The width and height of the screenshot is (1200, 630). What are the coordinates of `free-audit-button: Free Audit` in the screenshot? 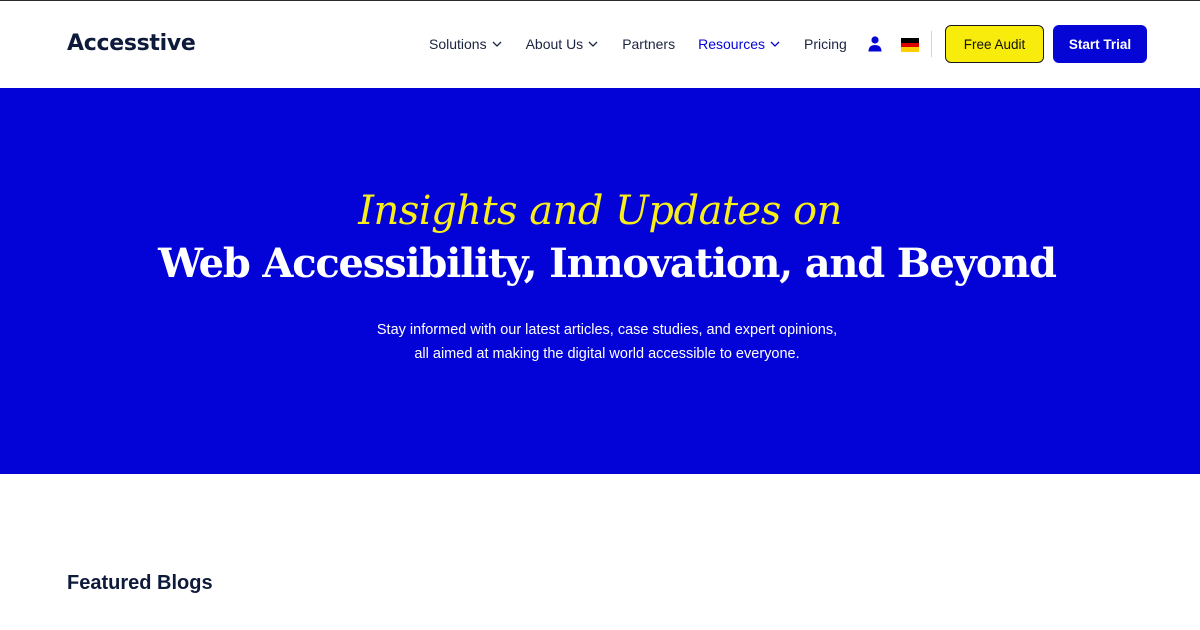 It's located at (994, 44).